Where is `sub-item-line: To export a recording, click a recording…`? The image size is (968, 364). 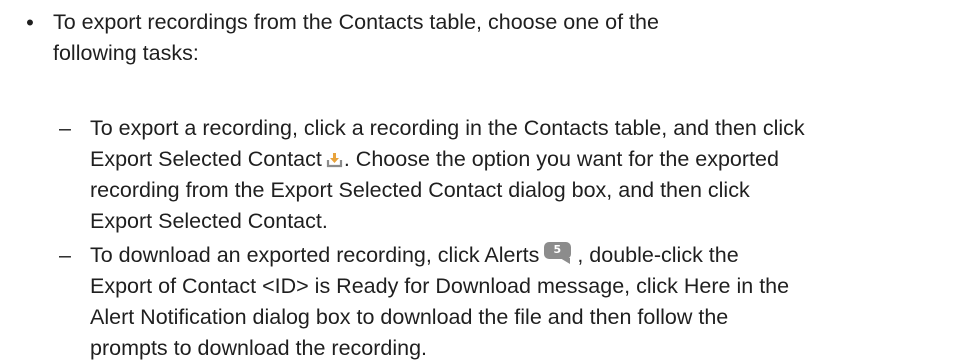
sub-item-line: To export a recording, click a recording… is located at coordinates (447, 128).